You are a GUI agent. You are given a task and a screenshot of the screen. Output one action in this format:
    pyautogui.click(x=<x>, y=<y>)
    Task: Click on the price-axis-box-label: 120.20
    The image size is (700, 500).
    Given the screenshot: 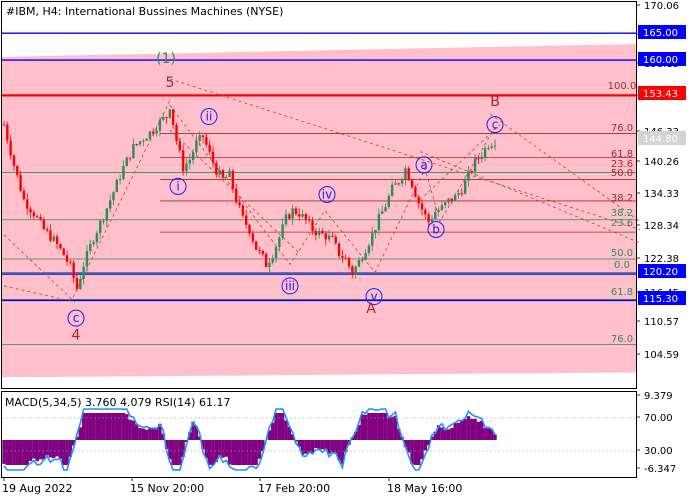 What is the action you would take?
    pyautogui.click(x=660, y=272)
    